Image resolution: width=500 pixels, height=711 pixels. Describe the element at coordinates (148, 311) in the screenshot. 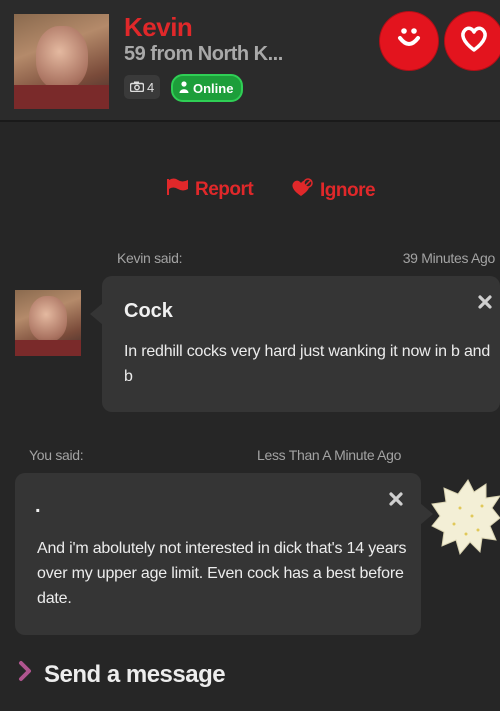

I see `message-title: Cock` at that location.